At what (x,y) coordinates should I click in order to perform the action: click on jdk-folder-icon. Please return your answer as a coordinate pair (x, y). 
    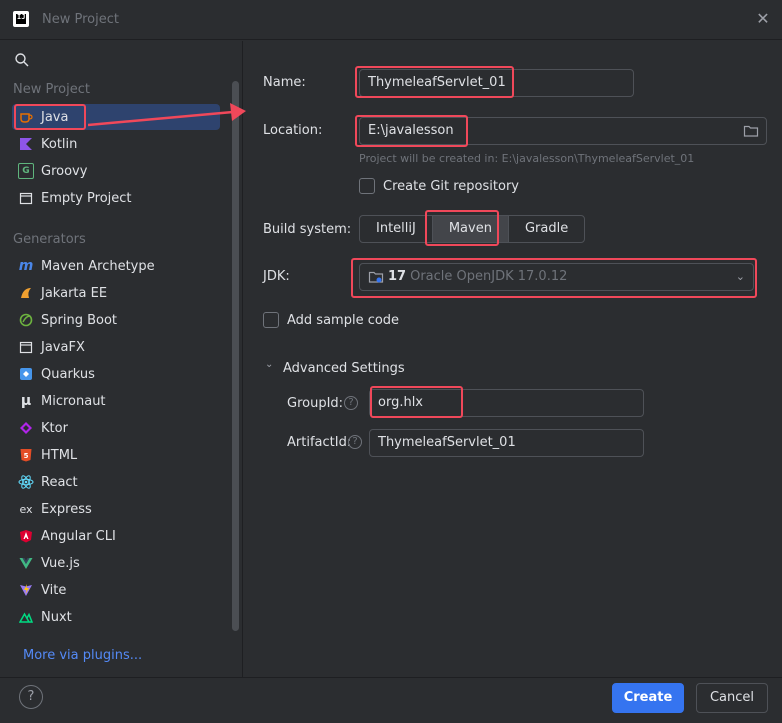
    Looking at the image, I should click on (376, 277).